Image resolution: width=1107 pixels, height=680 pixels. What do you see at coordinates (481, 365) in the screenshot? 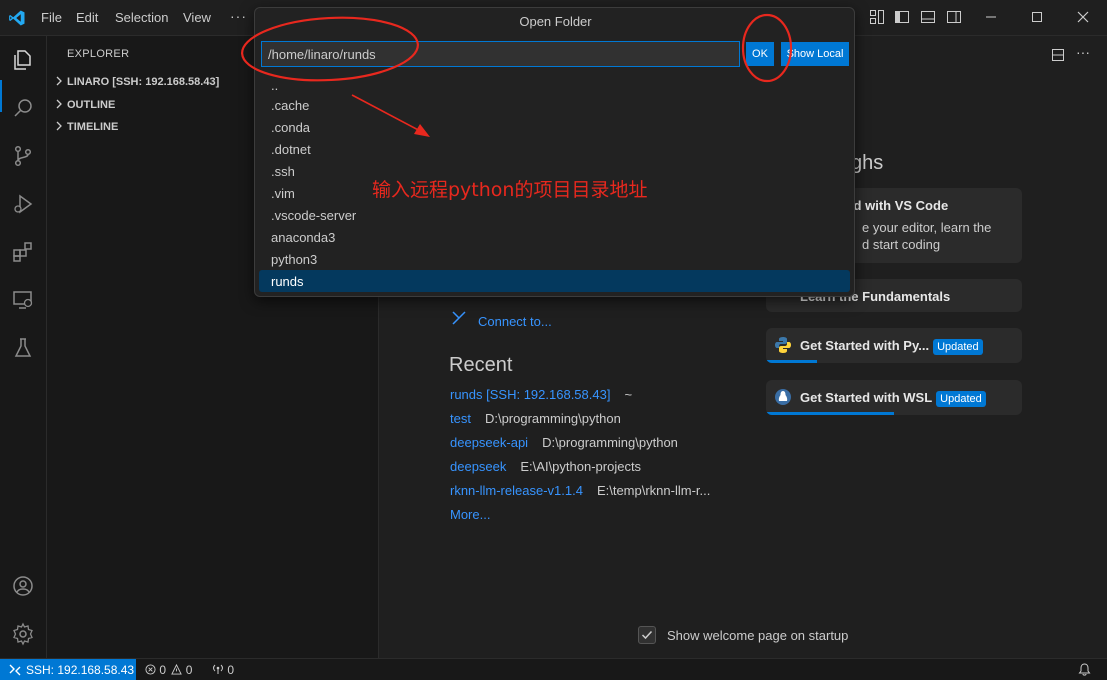
I see `recent-title: Recent` at bounding box center [481, 365].